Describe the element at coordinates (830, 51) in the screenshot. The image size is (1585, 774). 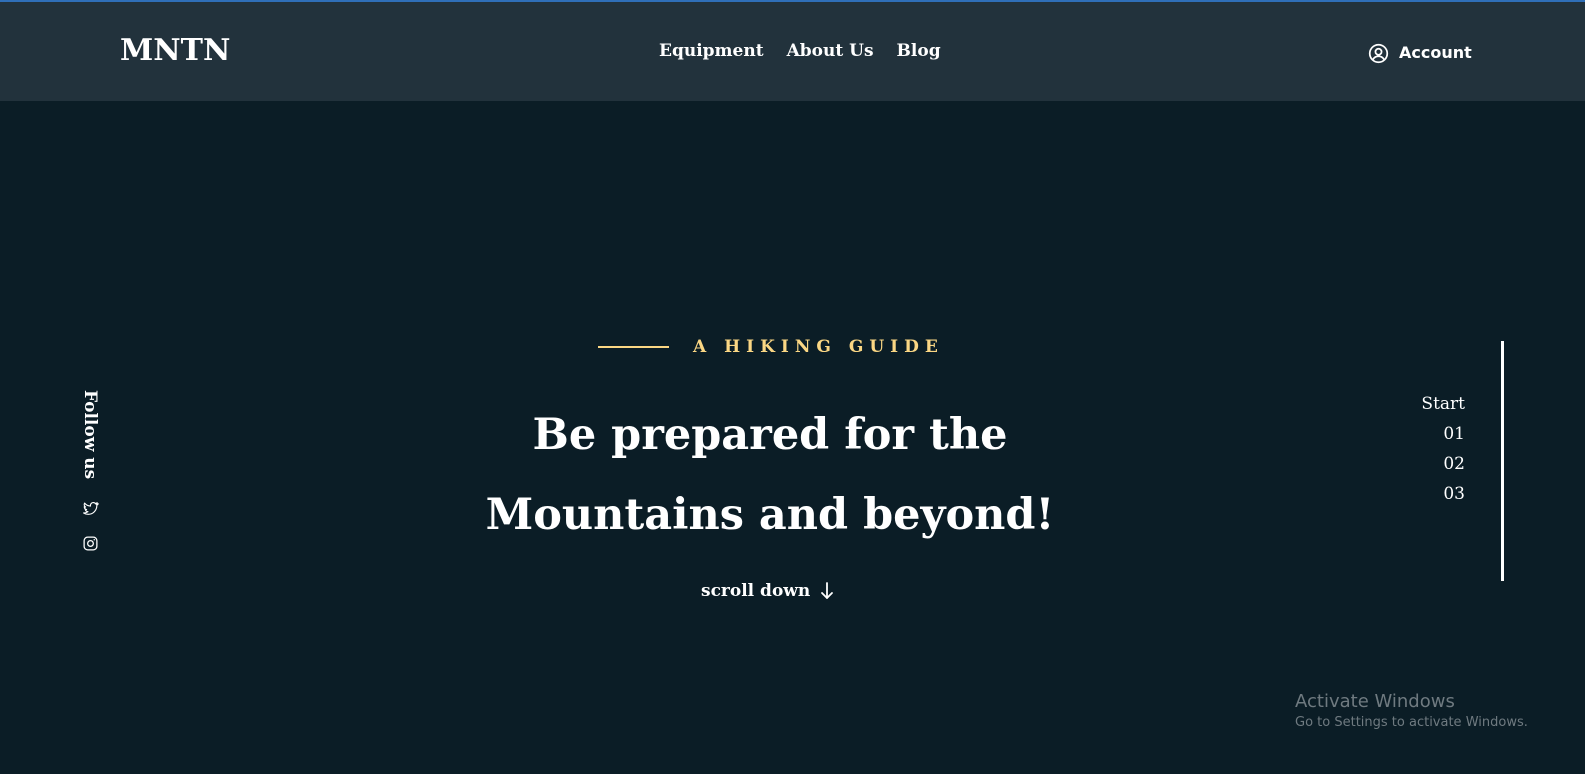
I see `nav-item-about-us: About Us` at that location.